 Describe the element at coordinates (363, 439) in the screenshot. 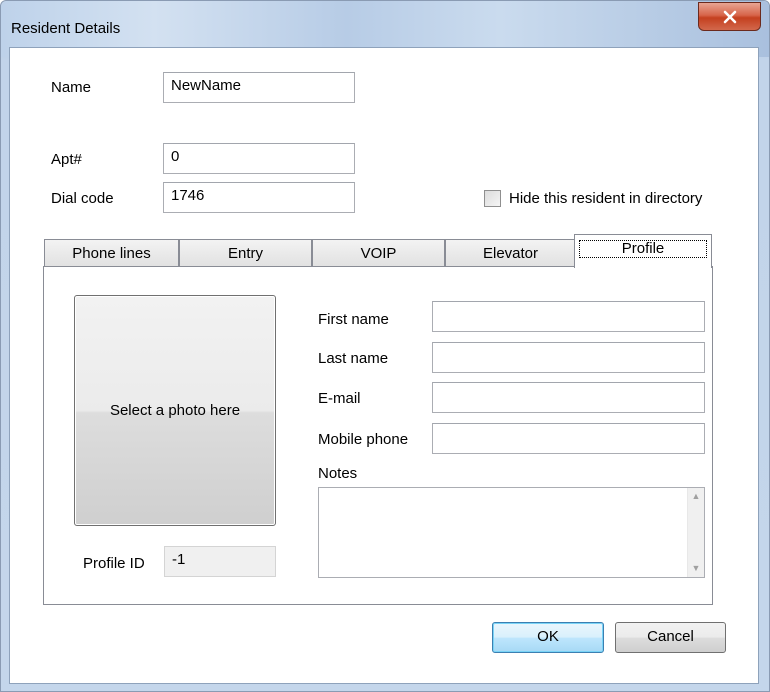

I see `mobile-phone-label: Mobile phone` at that location.